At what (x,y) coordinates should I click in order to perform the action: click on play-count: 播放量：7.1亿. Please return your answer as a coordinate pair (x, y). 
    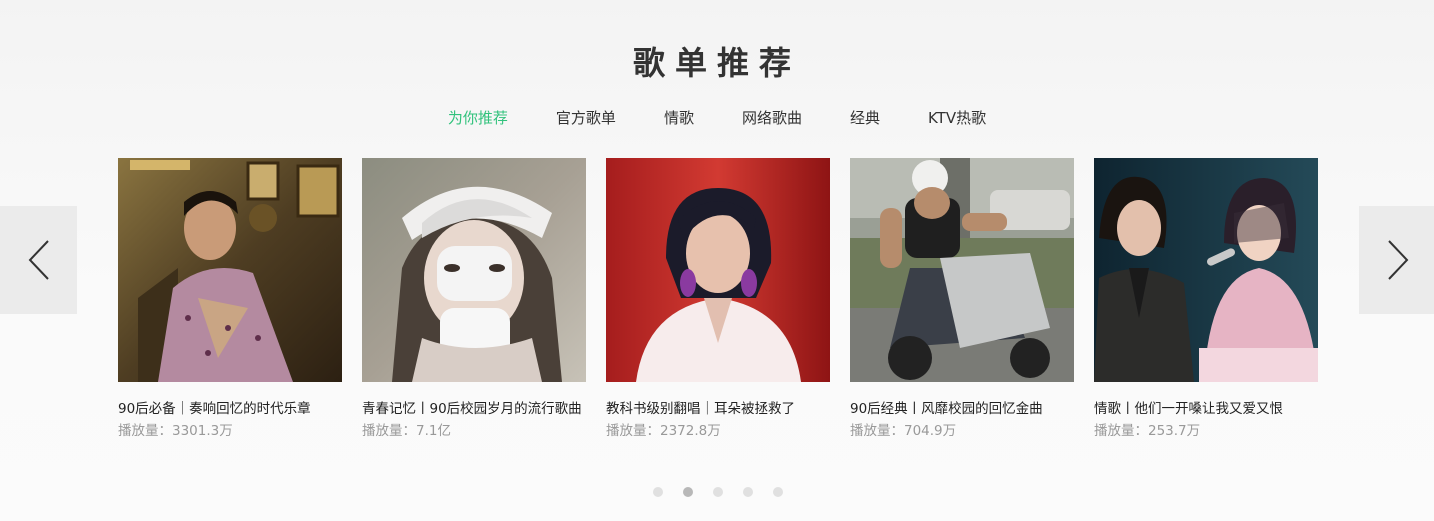
    Looking at the image, I should click on (406, 431).